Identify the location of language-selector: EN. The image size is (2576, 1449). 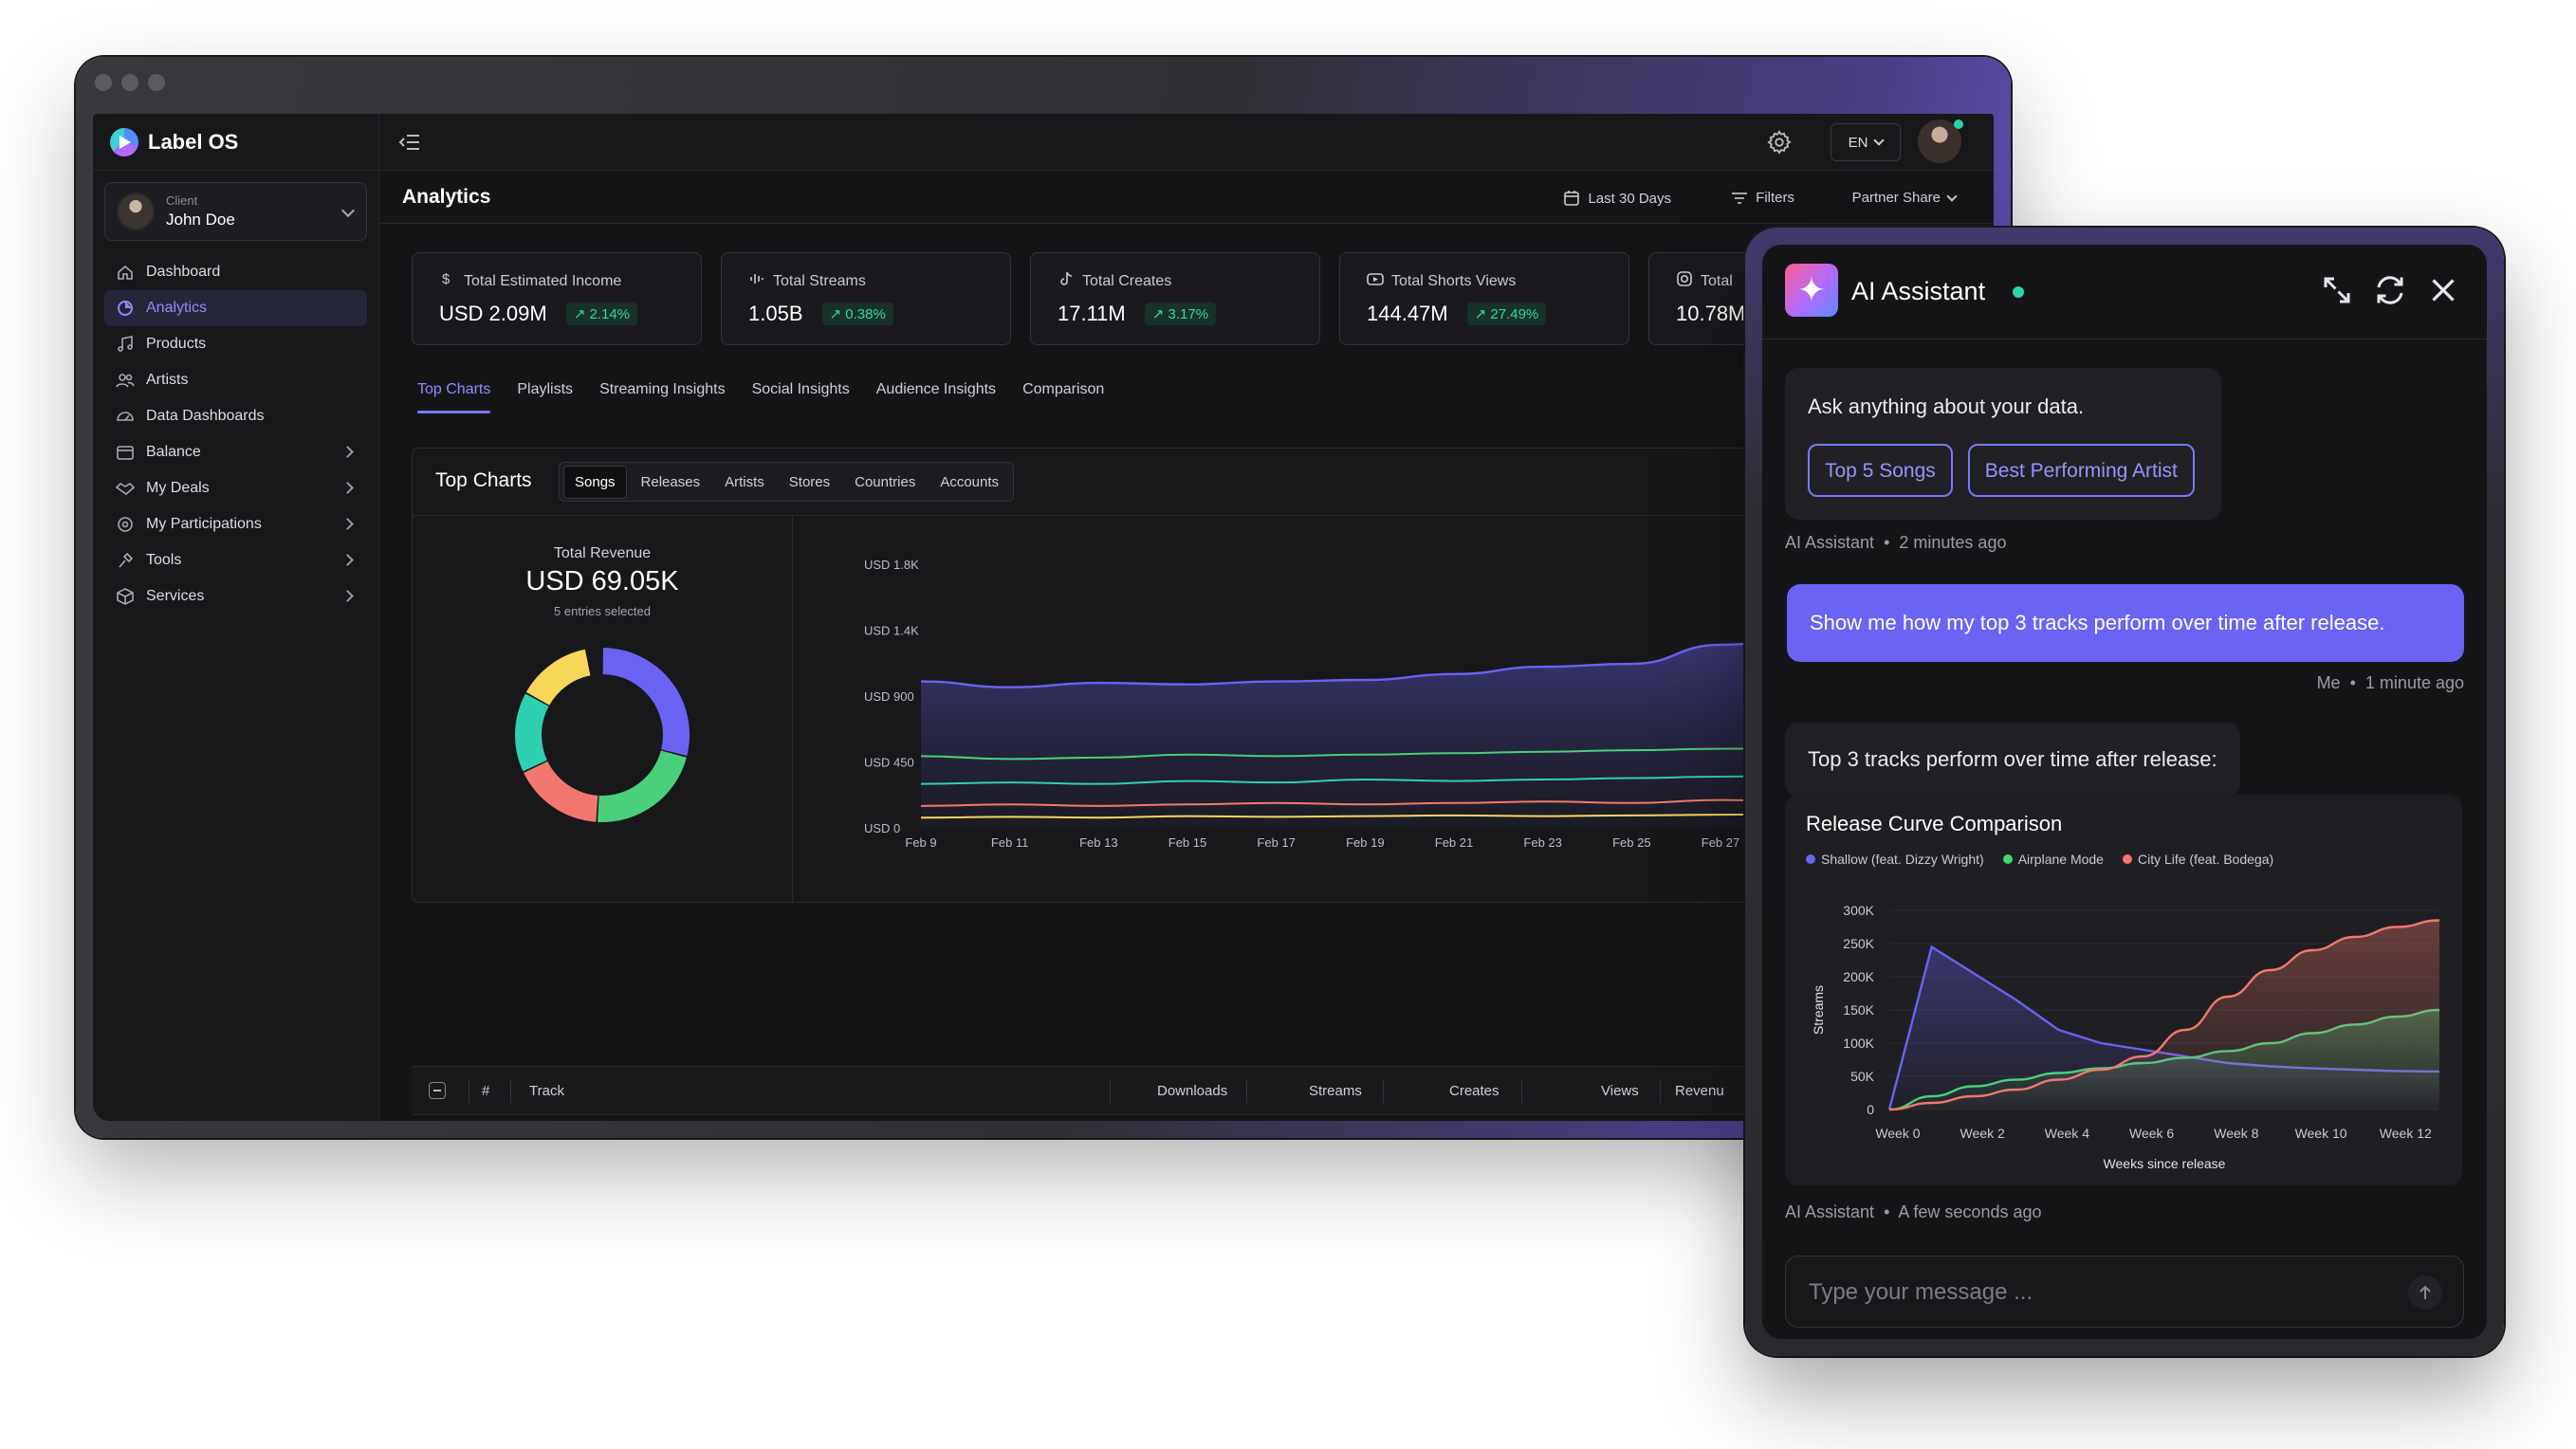
(1866, 142).